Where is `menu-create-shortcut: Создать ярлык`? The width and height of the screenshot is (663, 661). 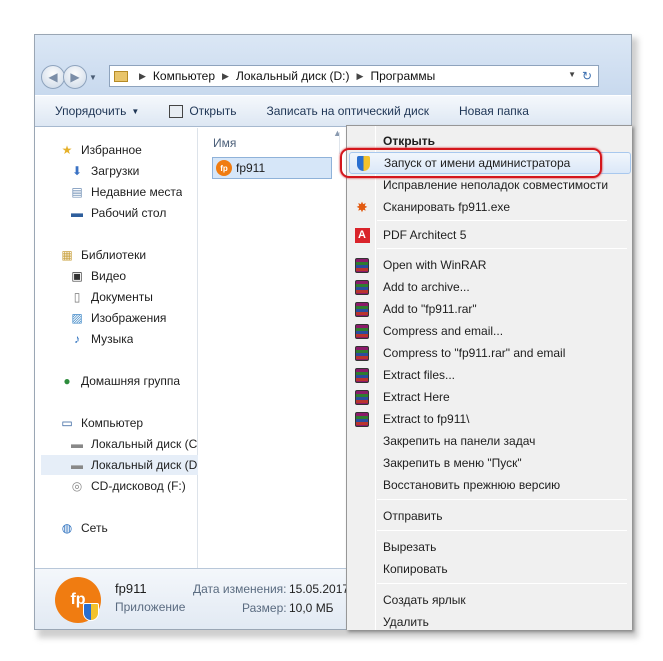
menu-create-shortcut: Создать ярлык is located at coordinates (490, 600).